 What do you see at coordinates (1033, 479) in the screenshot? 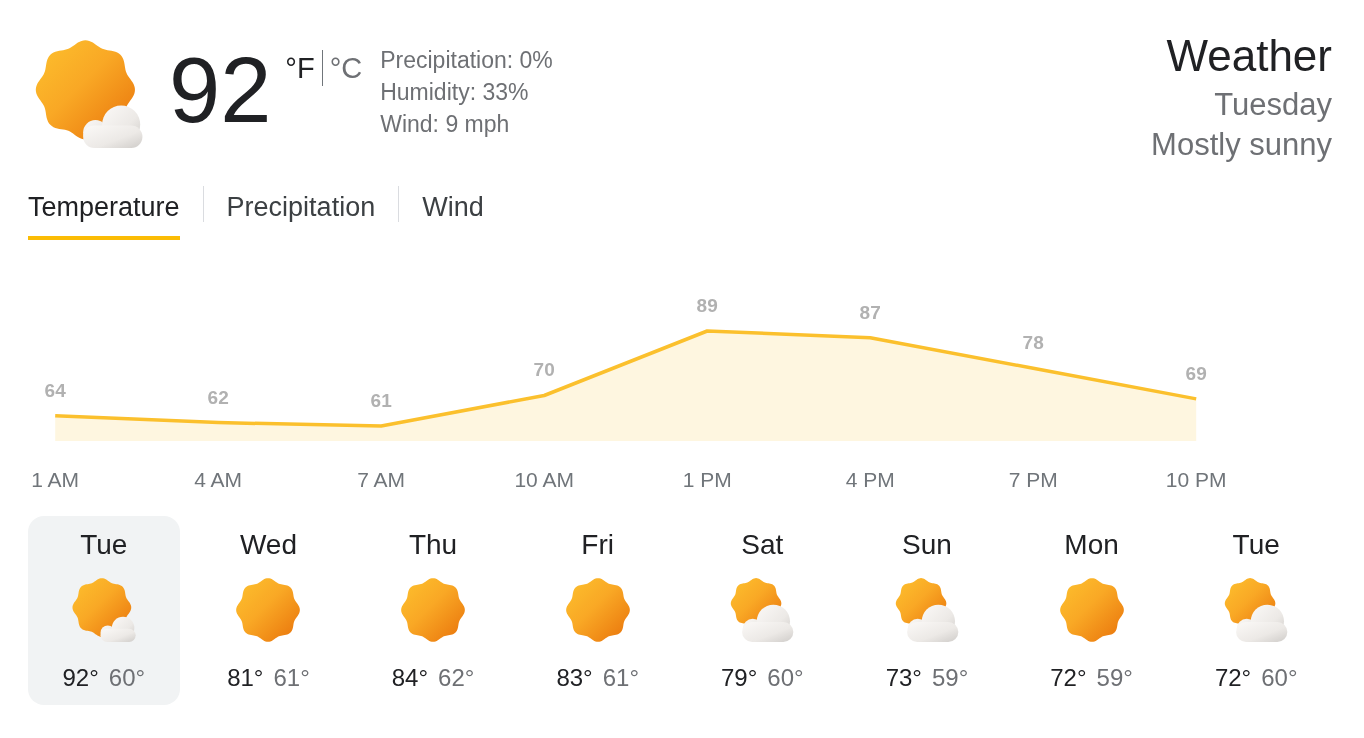
I see `axis-label: 7 PM` at bounding box center [1033, 479].